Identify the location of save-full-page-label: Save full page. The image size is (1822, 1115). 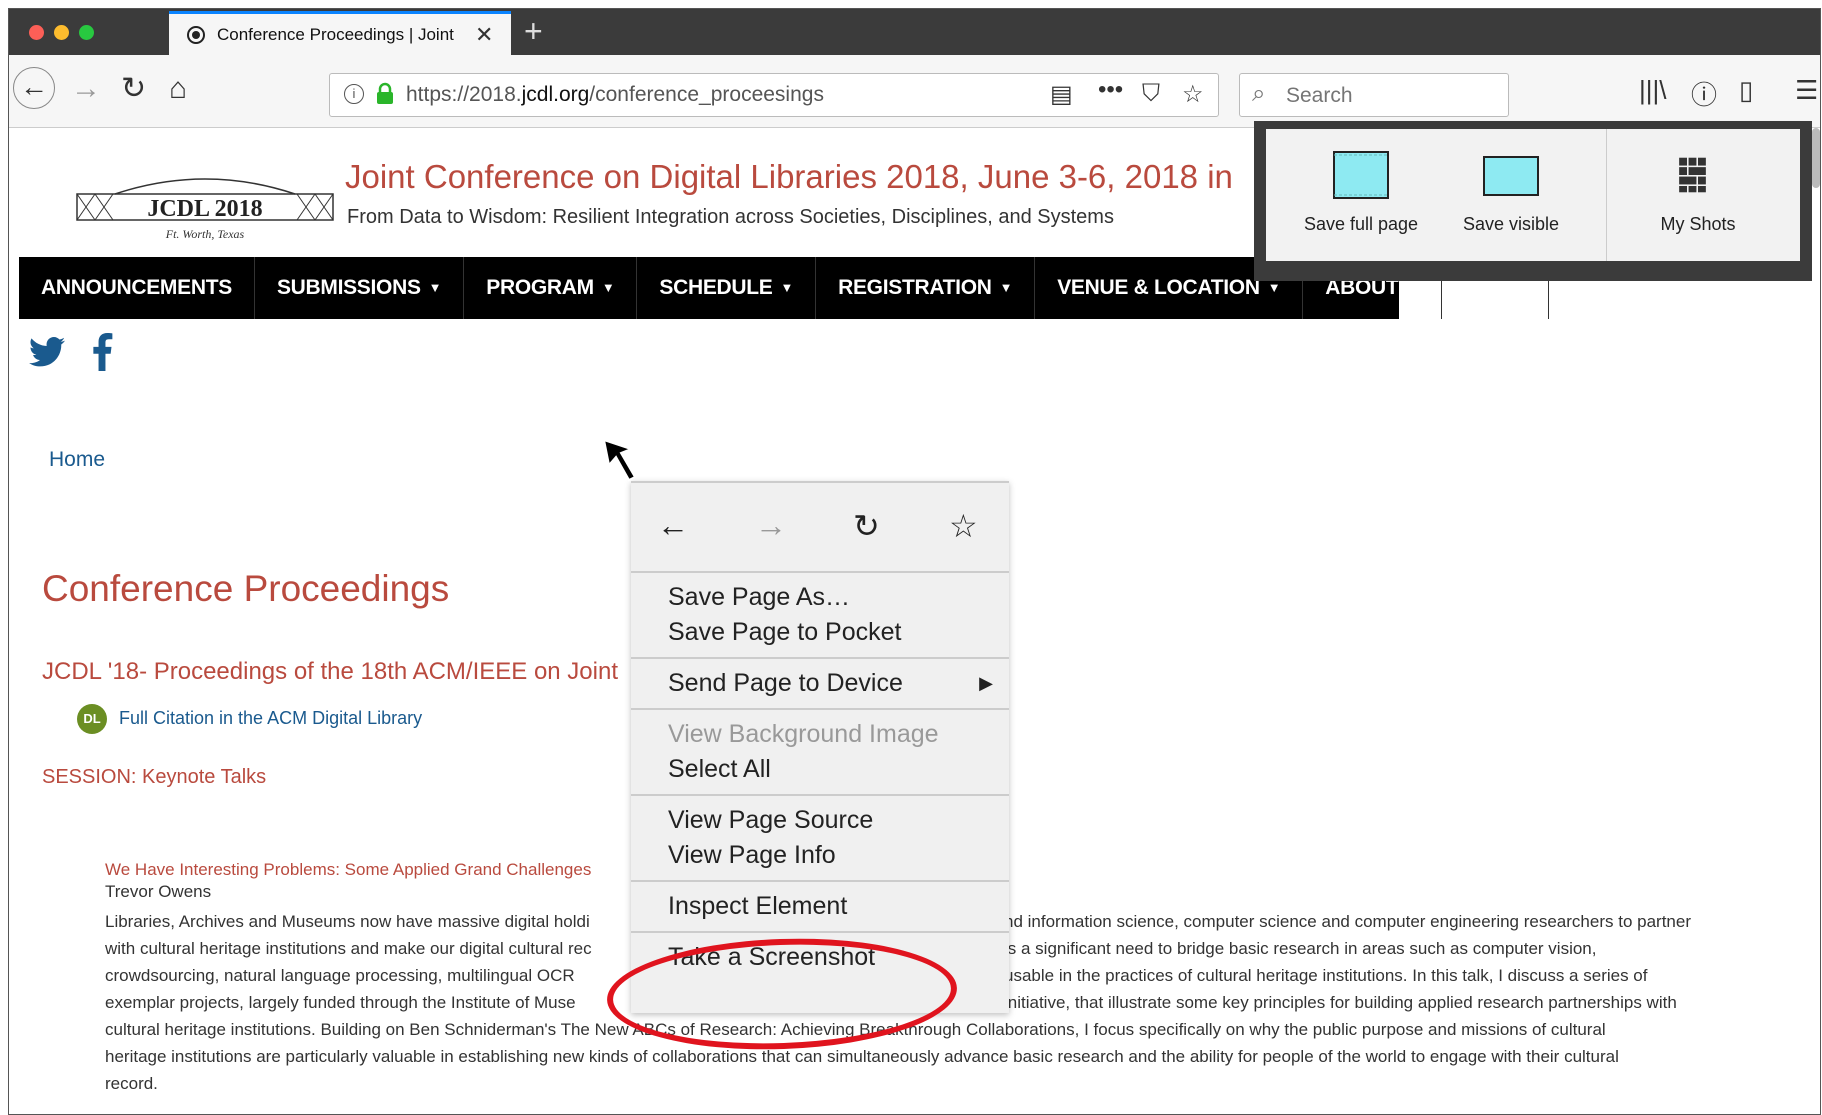
(1361, 224).